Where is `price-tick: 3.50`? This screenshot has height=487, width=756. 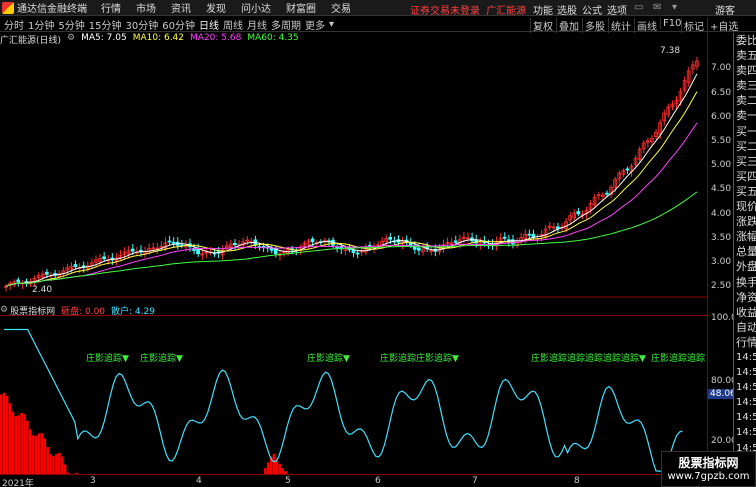 price-tick: 3.50 is located at coordinates (721, 238).